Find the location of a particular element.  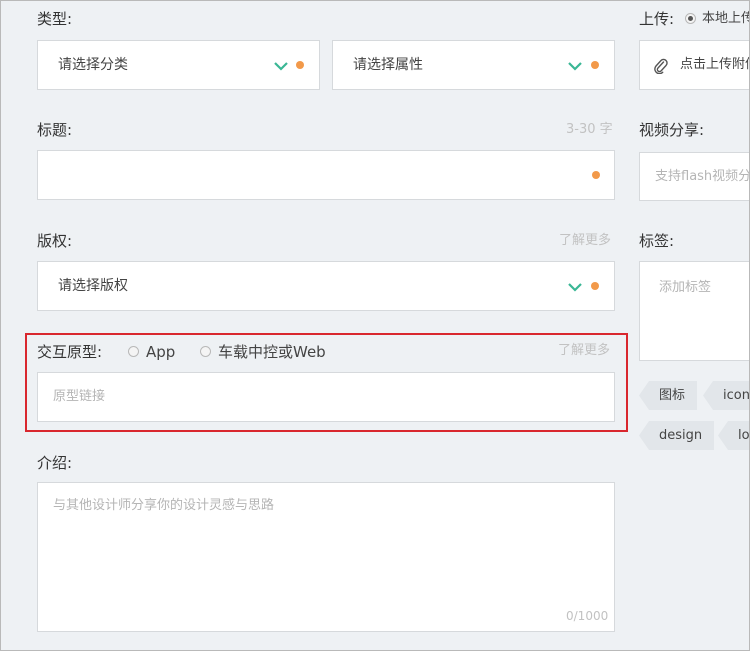

copyright-label: 版权: is located at coordinates (55, 241).